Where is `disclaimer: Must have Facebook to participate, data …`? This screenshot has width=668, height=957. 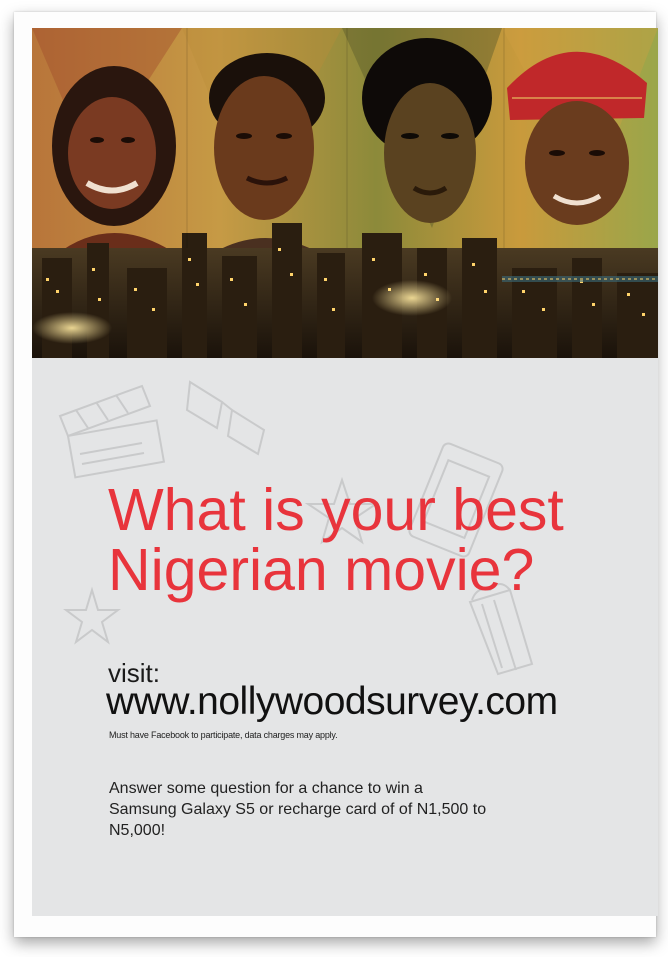 disclaimer: Must have Facebook to participate, data … is located at coordinates (223, 735).